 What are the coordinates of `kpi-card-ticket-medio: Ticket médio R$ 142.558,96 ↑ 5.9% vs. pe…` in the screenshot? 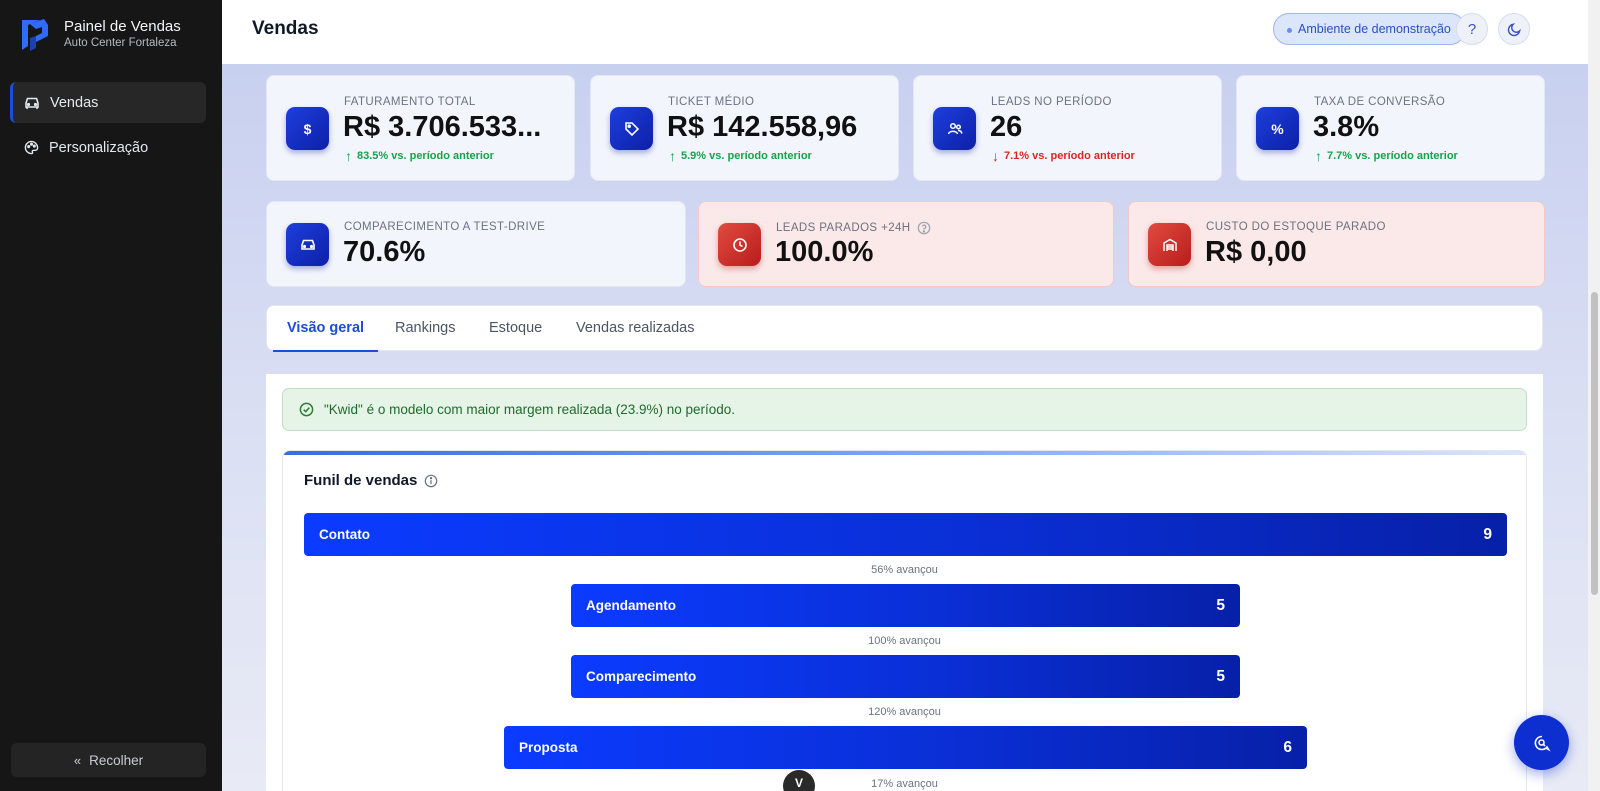 It's located at (744, 128).